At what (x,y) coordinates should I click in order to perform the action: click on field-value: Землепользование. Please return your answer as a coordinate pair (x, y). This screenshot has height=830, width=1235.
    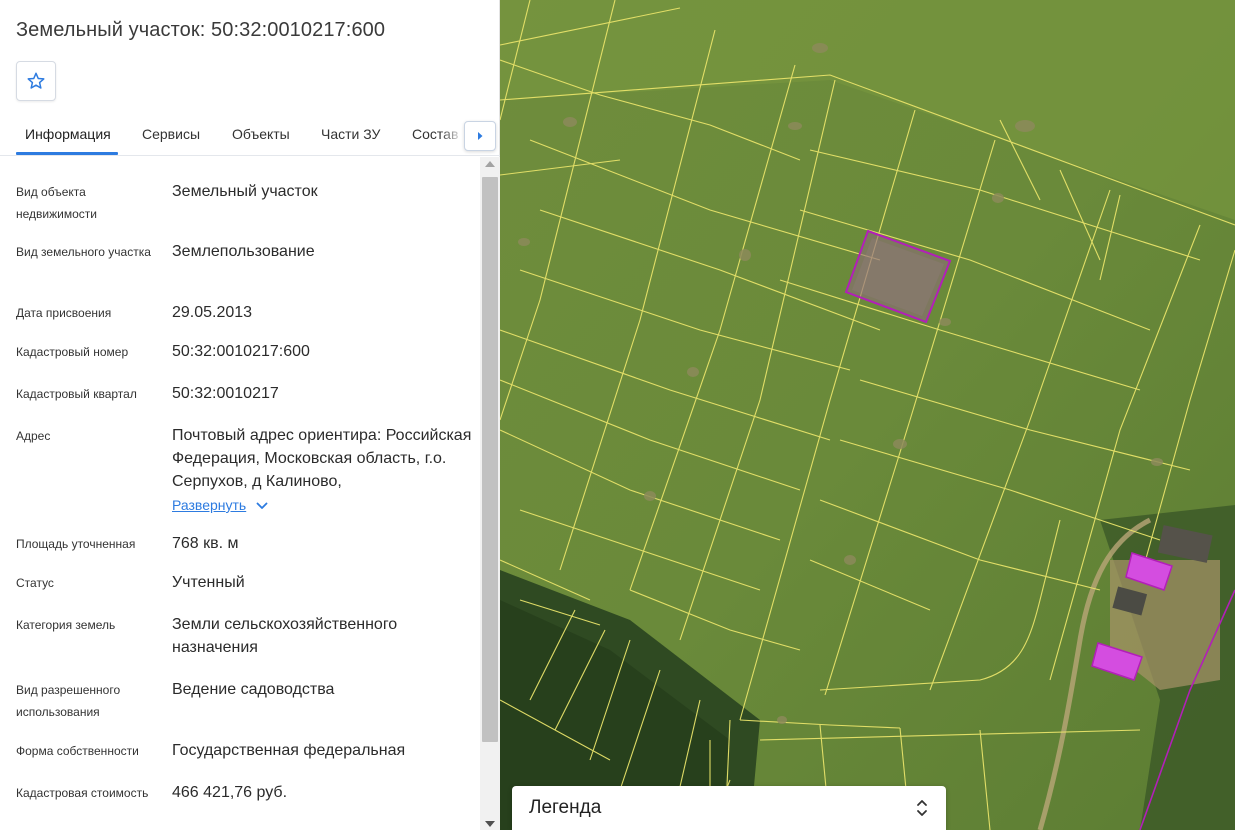
    Looking at the image, I should click on (243, 251).